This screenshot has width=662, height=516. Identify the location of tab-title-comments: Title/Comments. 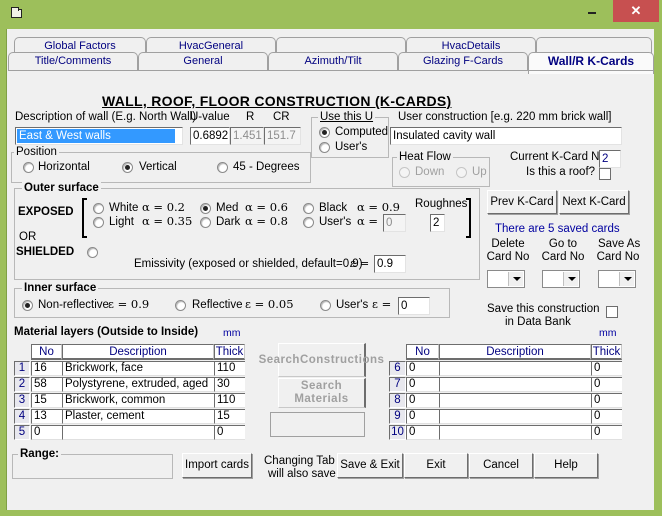
(73, 61).